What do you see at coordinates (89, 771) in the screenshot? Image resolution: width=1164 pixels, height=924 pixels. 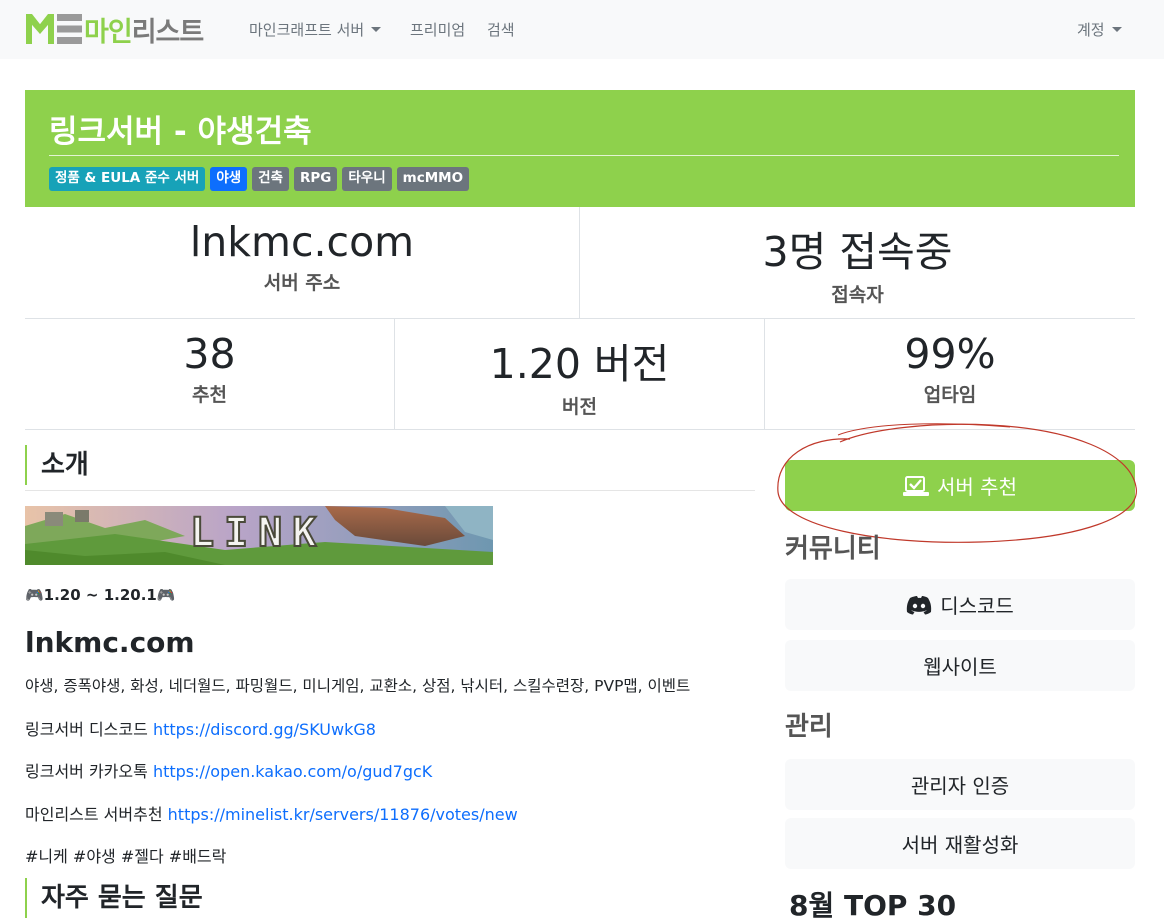 I see `kakao-link-label: 링크서버 카카오톡` at bounding box center [89, 771].